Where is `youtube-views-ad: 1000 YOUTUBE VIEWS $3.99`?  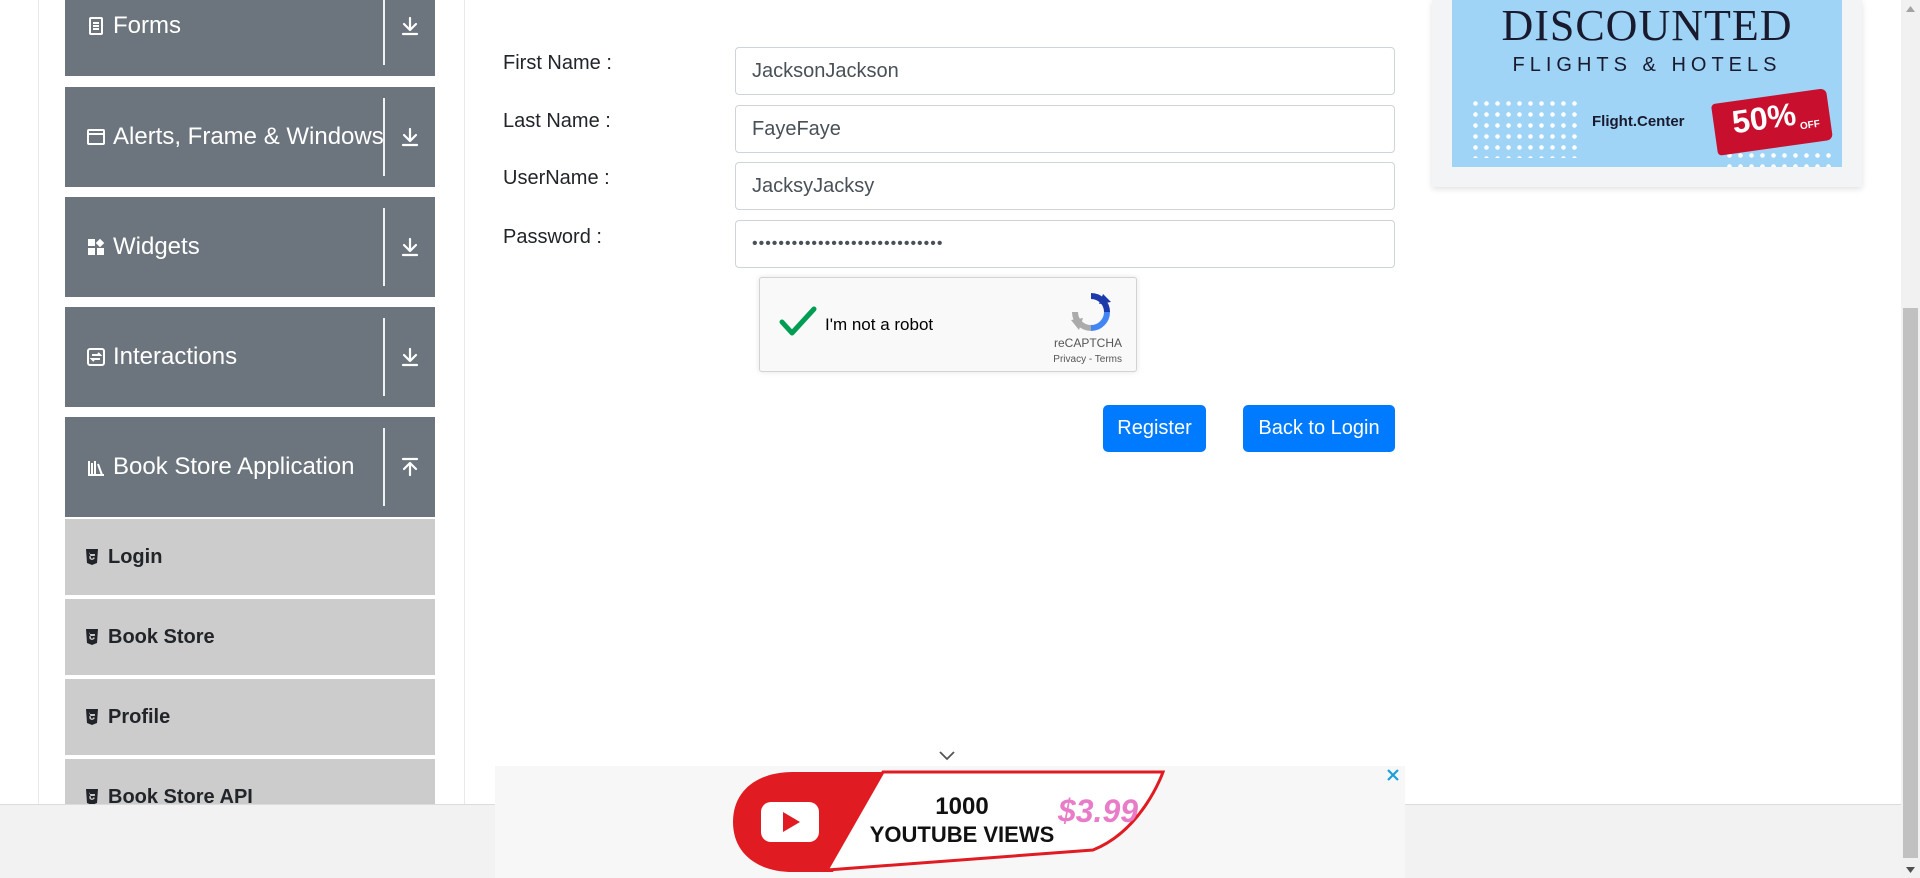 youtube-views-ad: 1000 YOUTUBE VIEWS $3.99 is located at coordinates (946, 822).